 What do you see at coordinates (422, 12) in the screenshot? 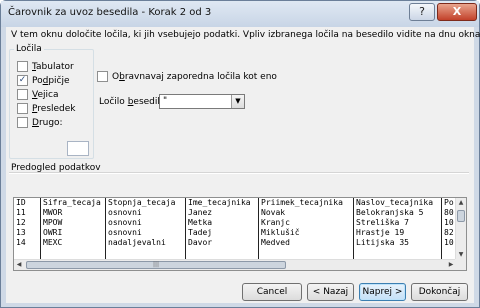
I see `help-button: ?` at bounding box center [422, 12].